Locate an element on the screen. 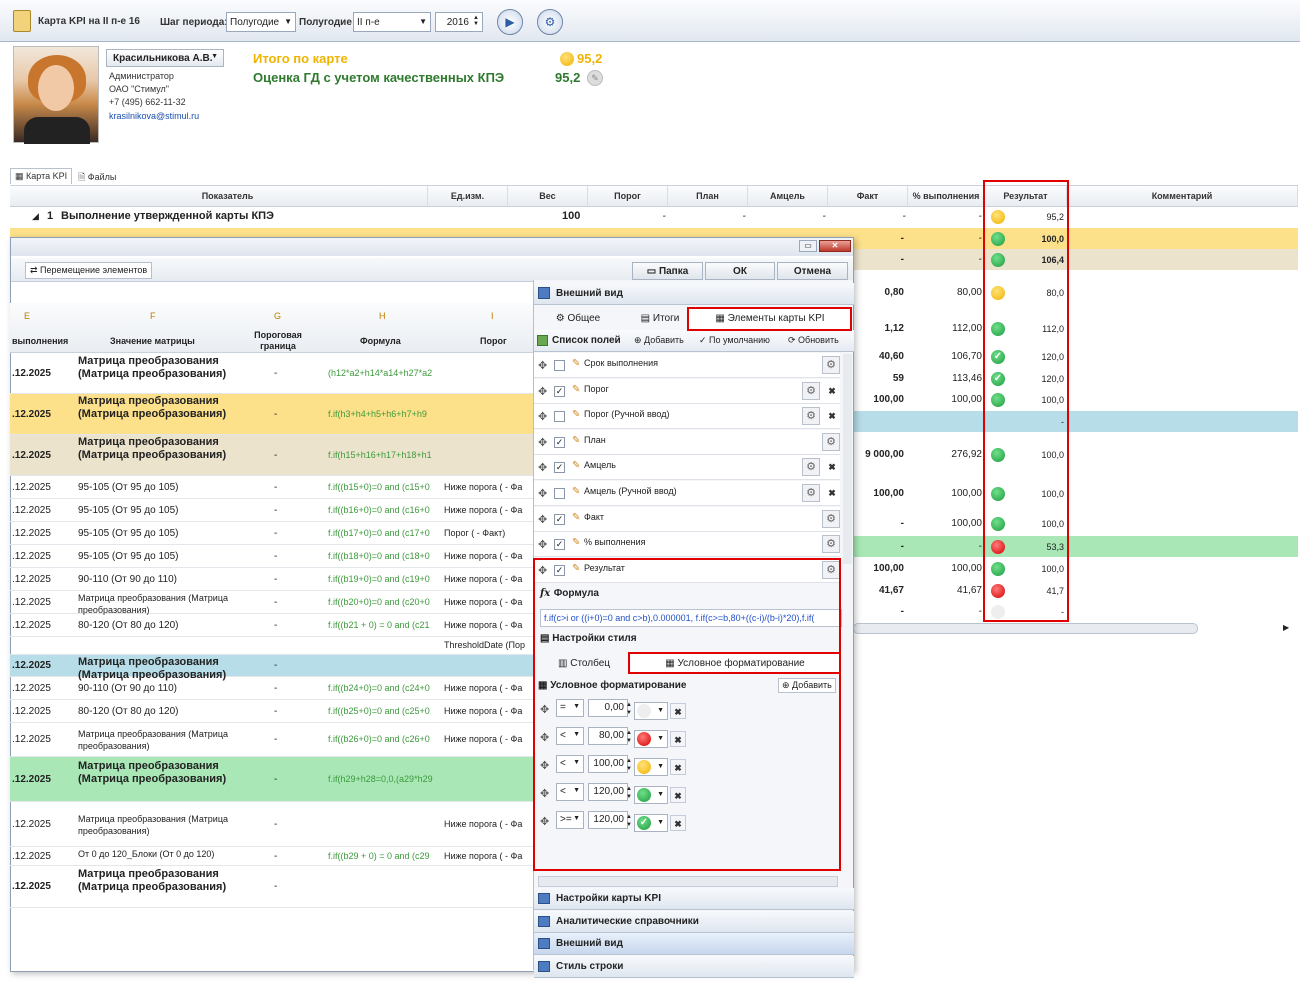 The image size is (1300, 981). col-header: Ед.изм. is located at coordinates (468, 196).